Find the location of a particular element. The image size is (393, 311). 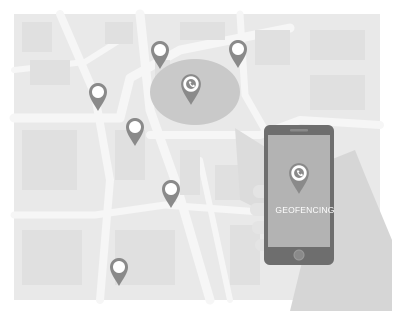

smartphone-icon is located at coordinates (299, 195).